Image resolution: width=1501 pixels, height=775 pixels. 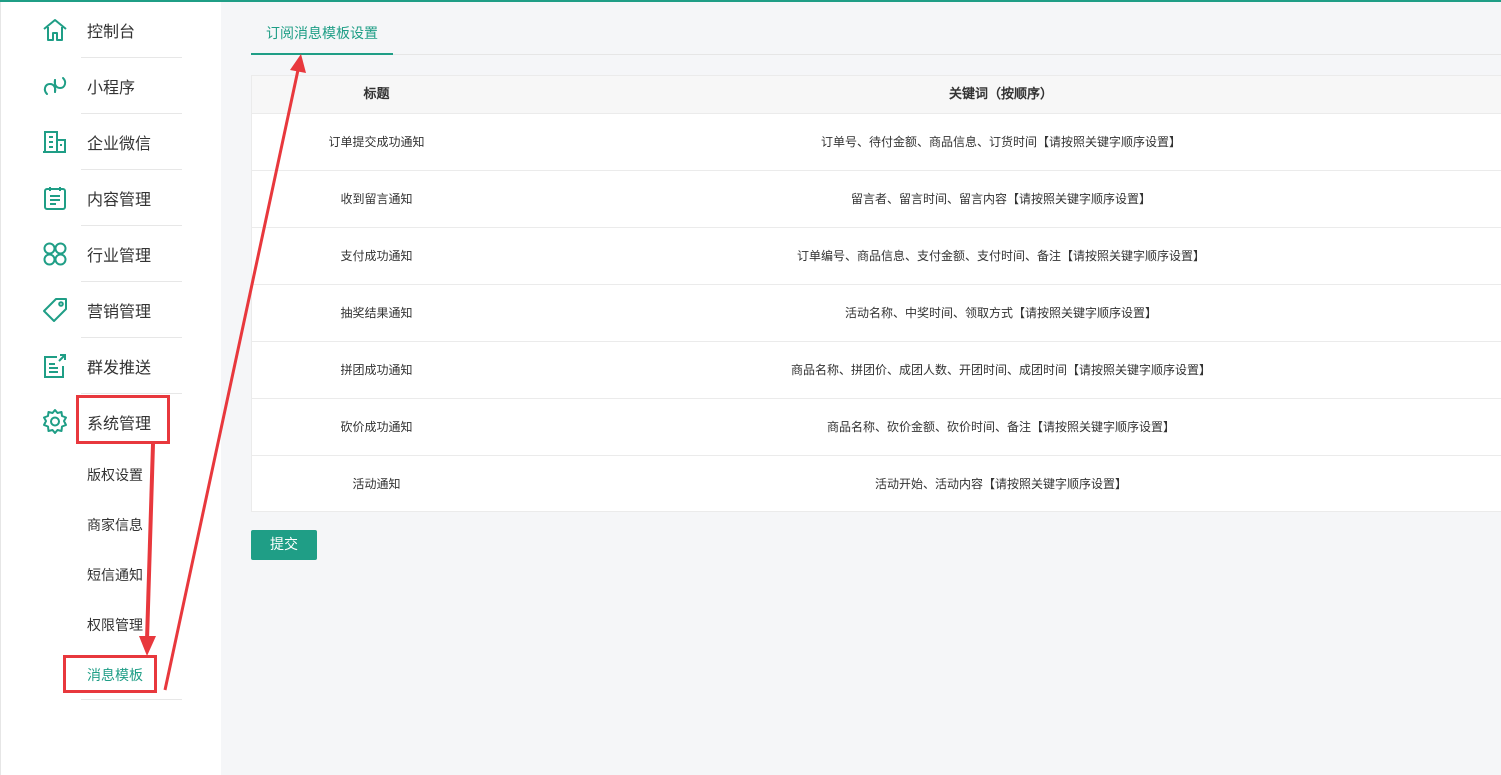 I want to click on column-header-keywords: 关键词（按顺序）, so click(x=1000, y=94).